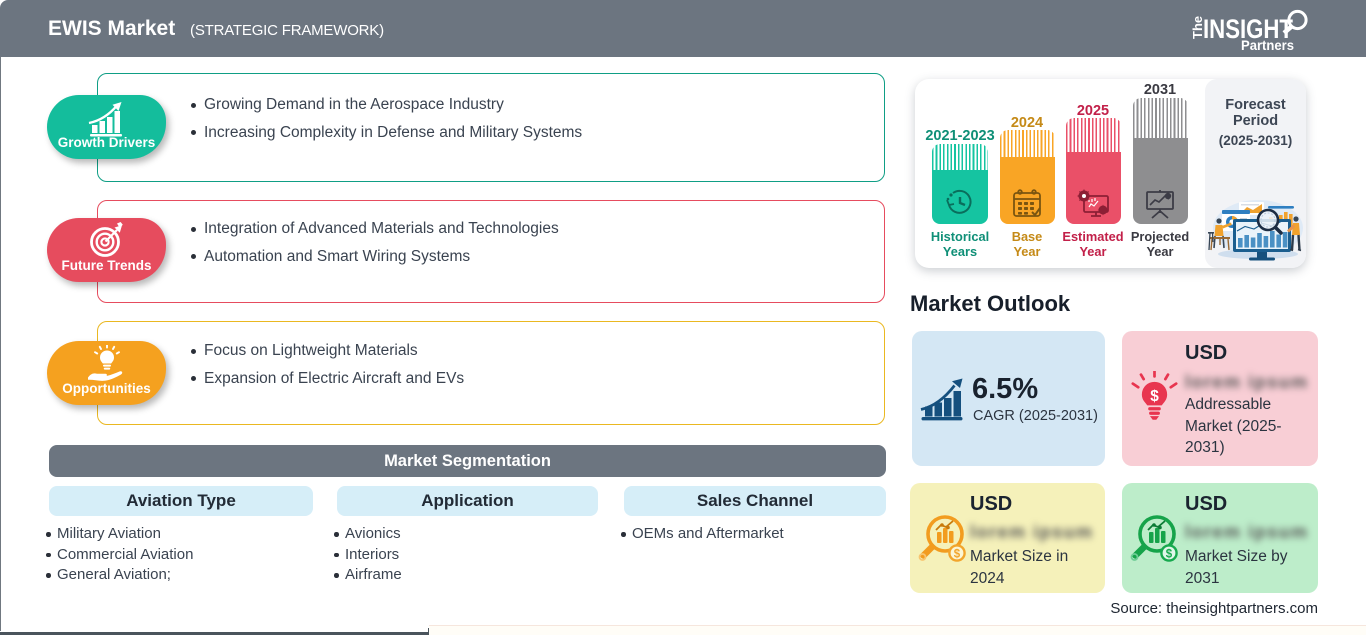 This screenshot has width=1366, height=635. What do you see at coordinates (1267, 45) in the screenshot?
I see `svg-text: Partners` at bounding box center [1267, 45].